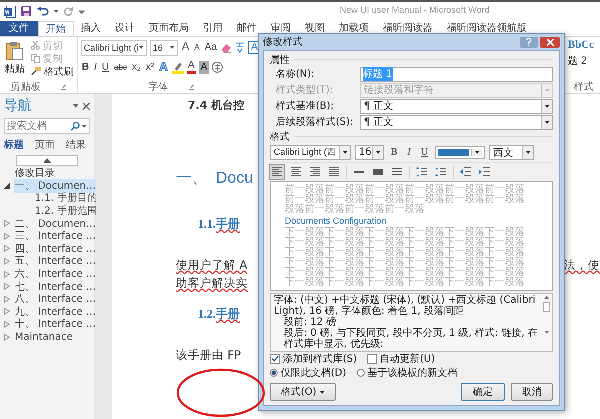 Image resolution: width=600 pixels, height=419 pixels. I want to click on ribbon-tab: 文件, so click(19, 28).